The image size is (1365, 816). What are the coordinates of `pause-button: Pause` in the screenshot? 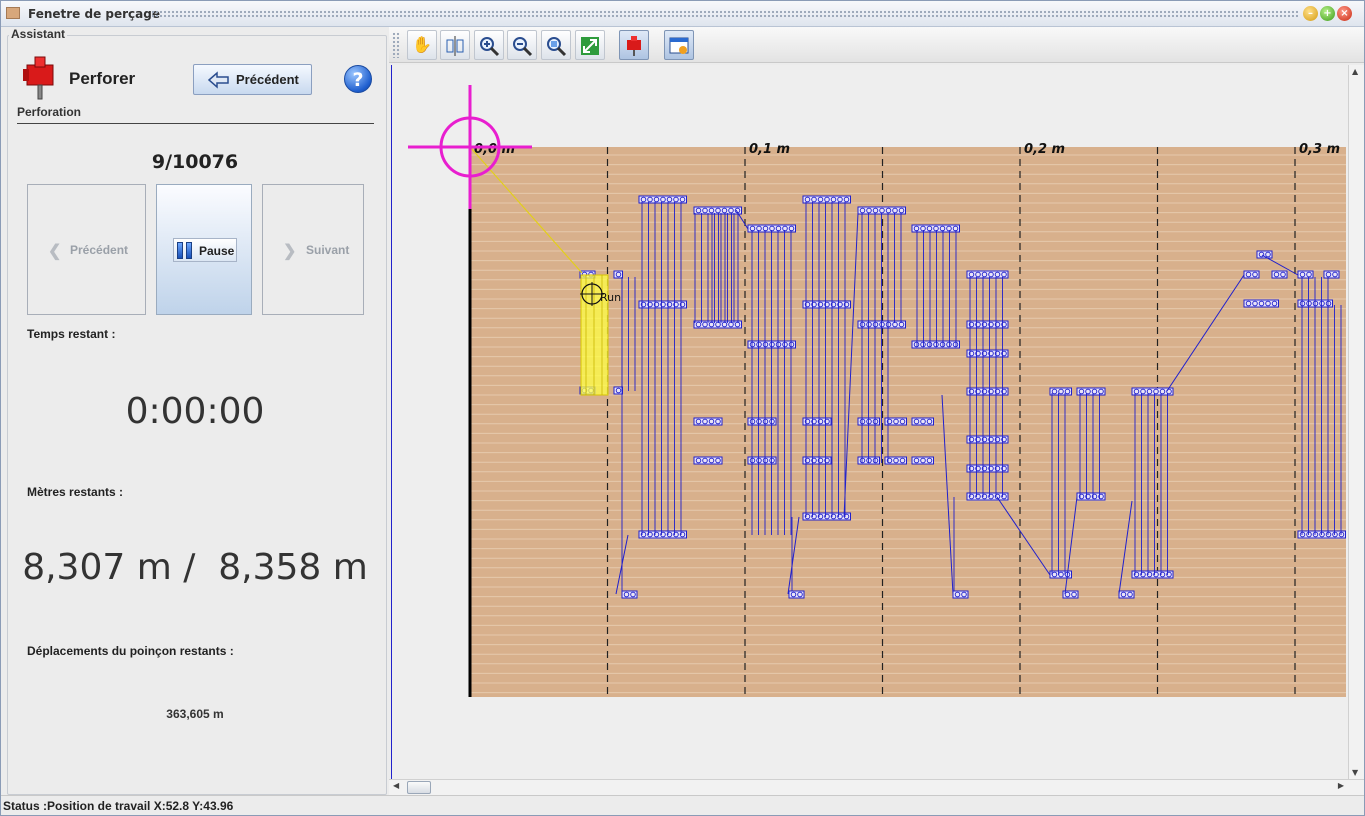 It's located at (204, 249).